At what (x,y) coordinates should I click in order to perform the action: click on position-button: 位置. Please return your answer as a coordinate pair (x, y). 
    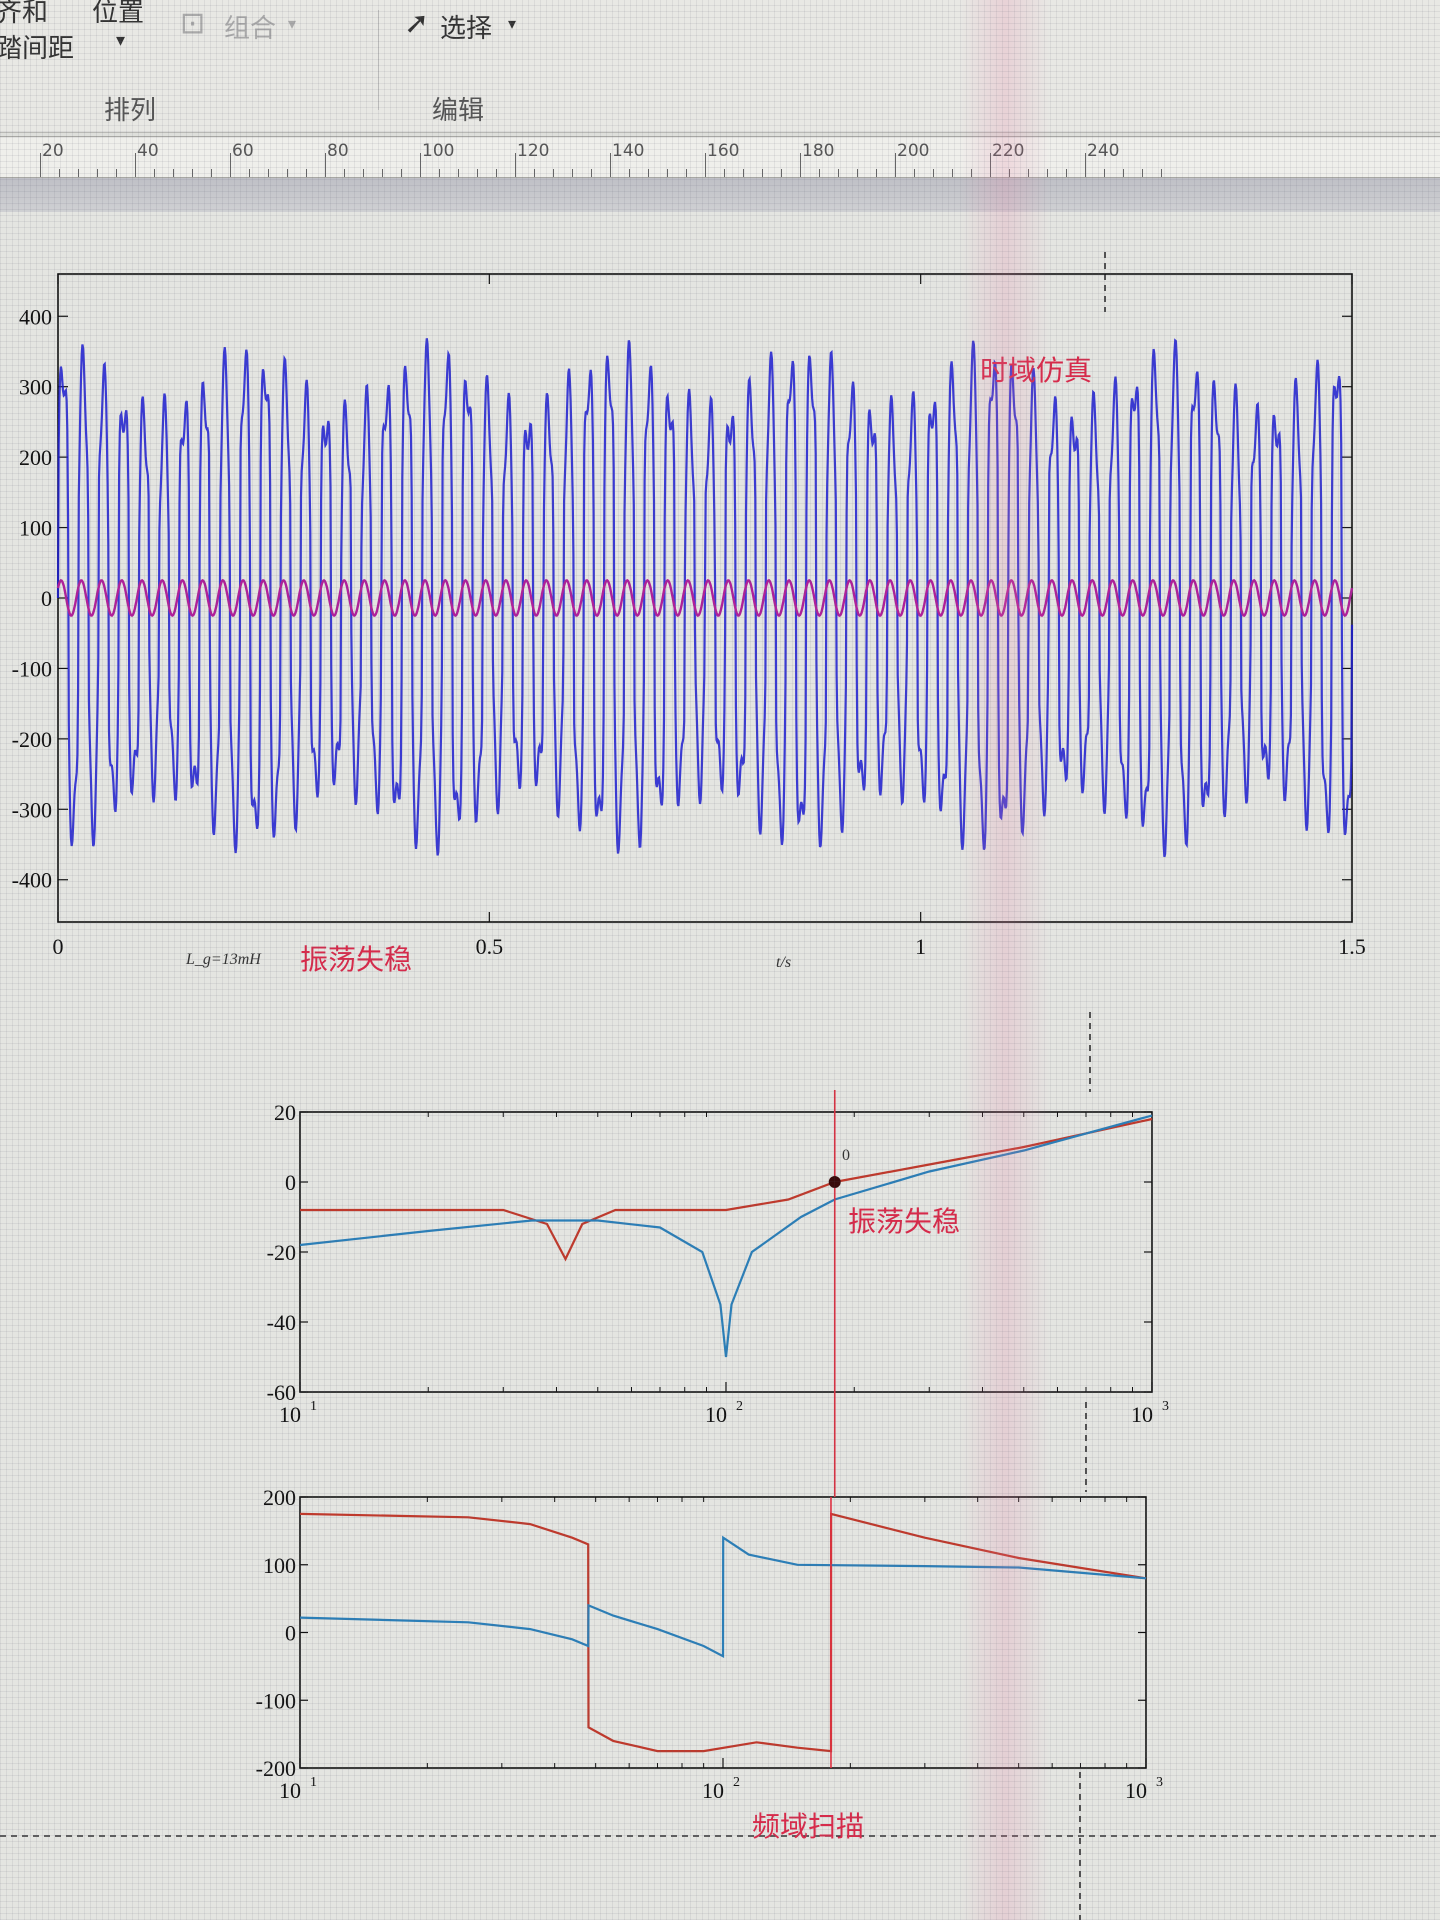
    Looking at the image, I should click on (118, 14).